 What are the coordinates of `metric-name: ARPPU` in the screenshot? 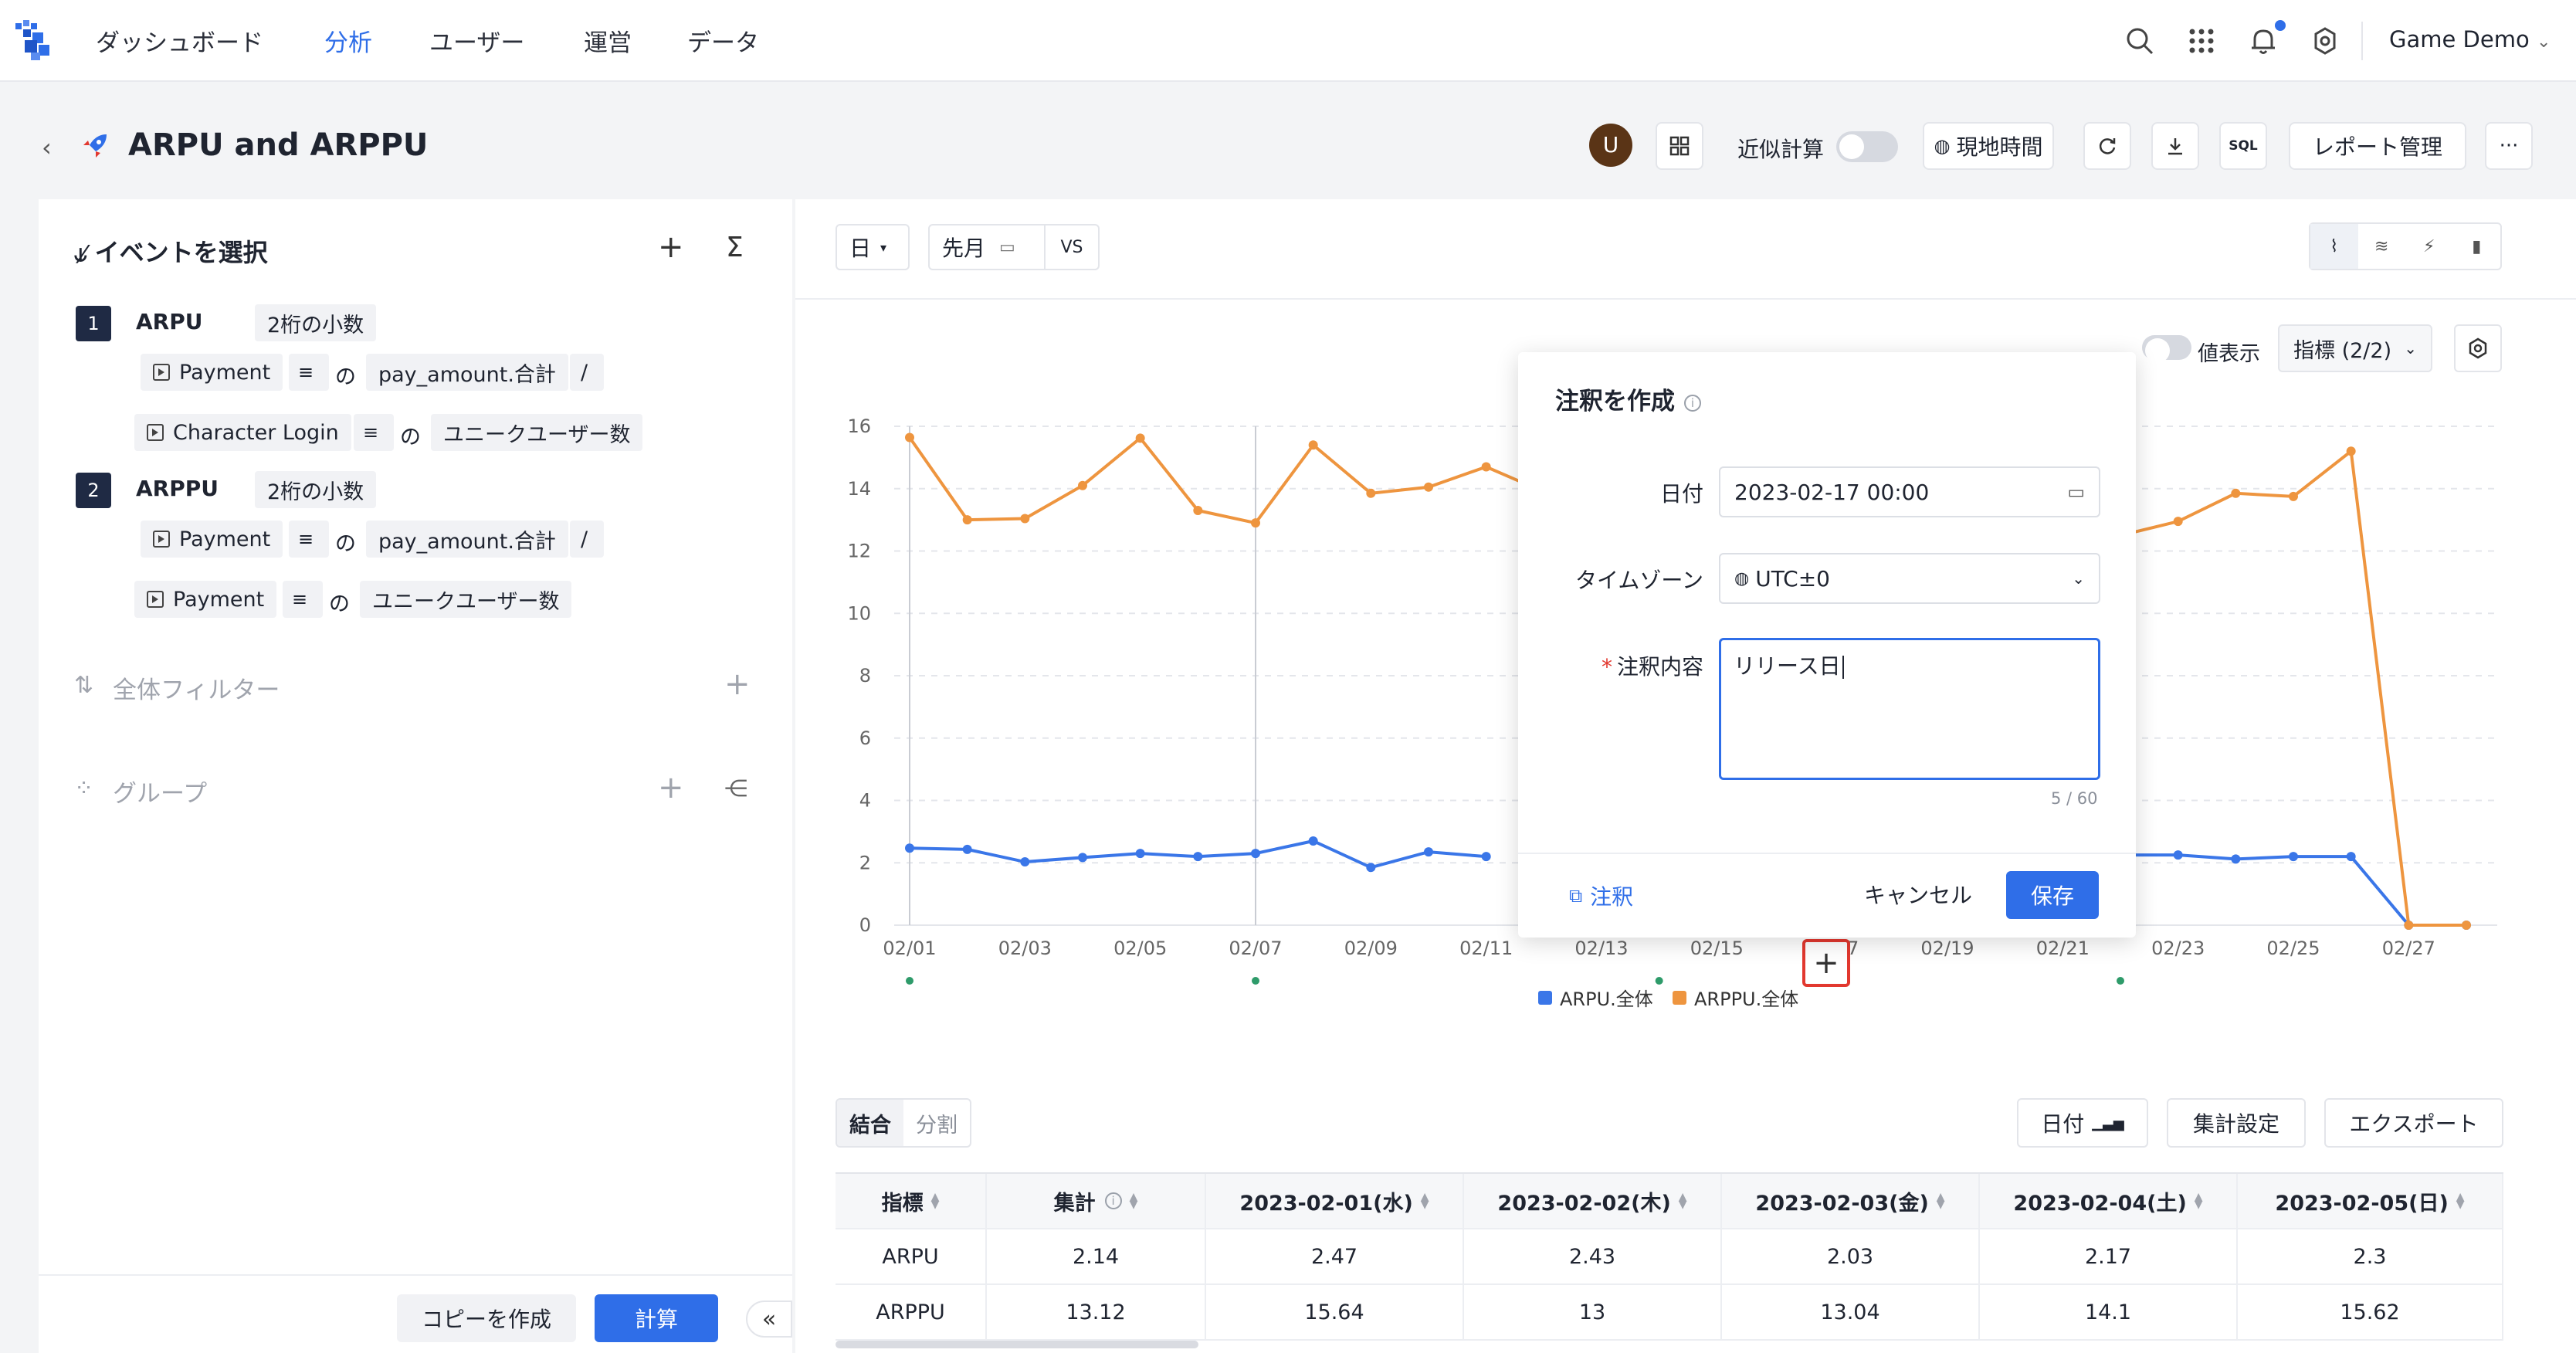 It's located at (177, 489).